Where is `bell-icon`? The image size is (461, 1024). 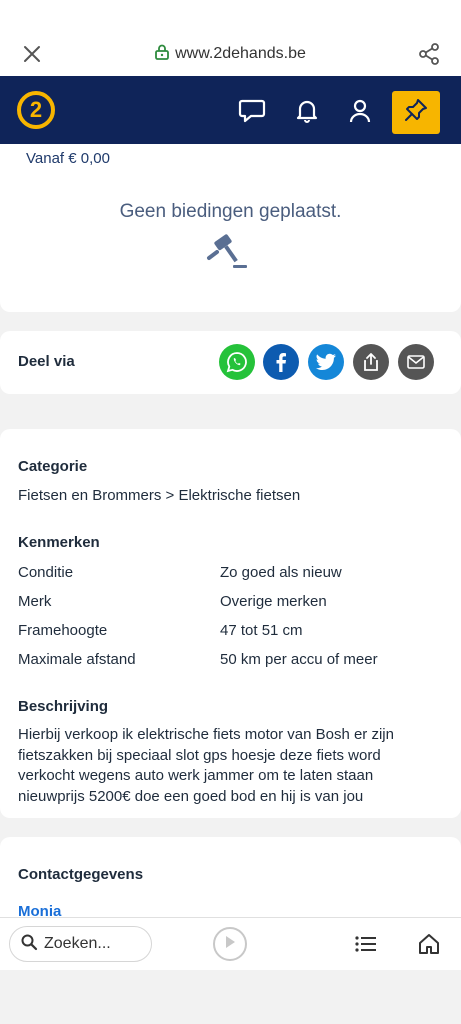
bell-icon is located at coordinates (307, 111).